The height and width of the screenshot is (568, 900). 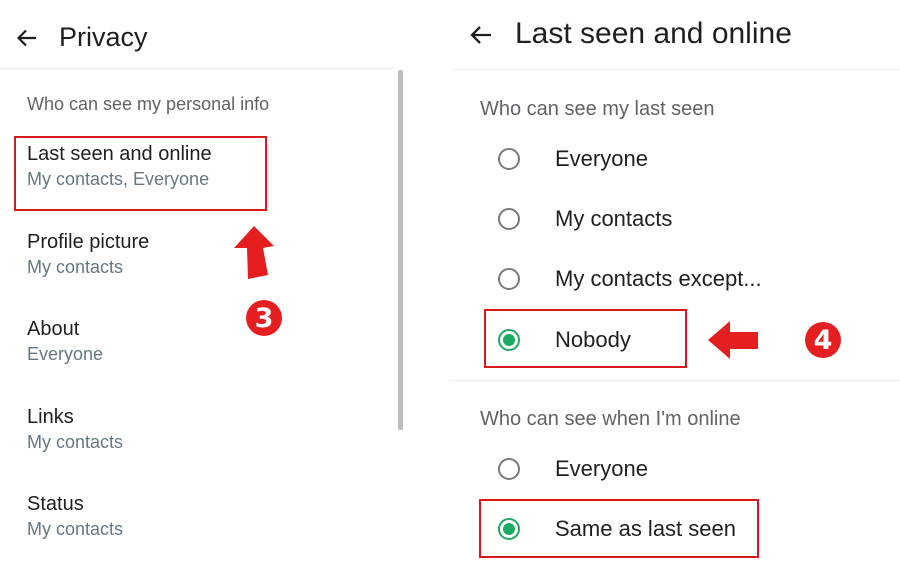 What do you see at coordinates (75, 516) in the screenshot?
I see `settings-item-status: Status My contacts` at bounding box center [75, 516].